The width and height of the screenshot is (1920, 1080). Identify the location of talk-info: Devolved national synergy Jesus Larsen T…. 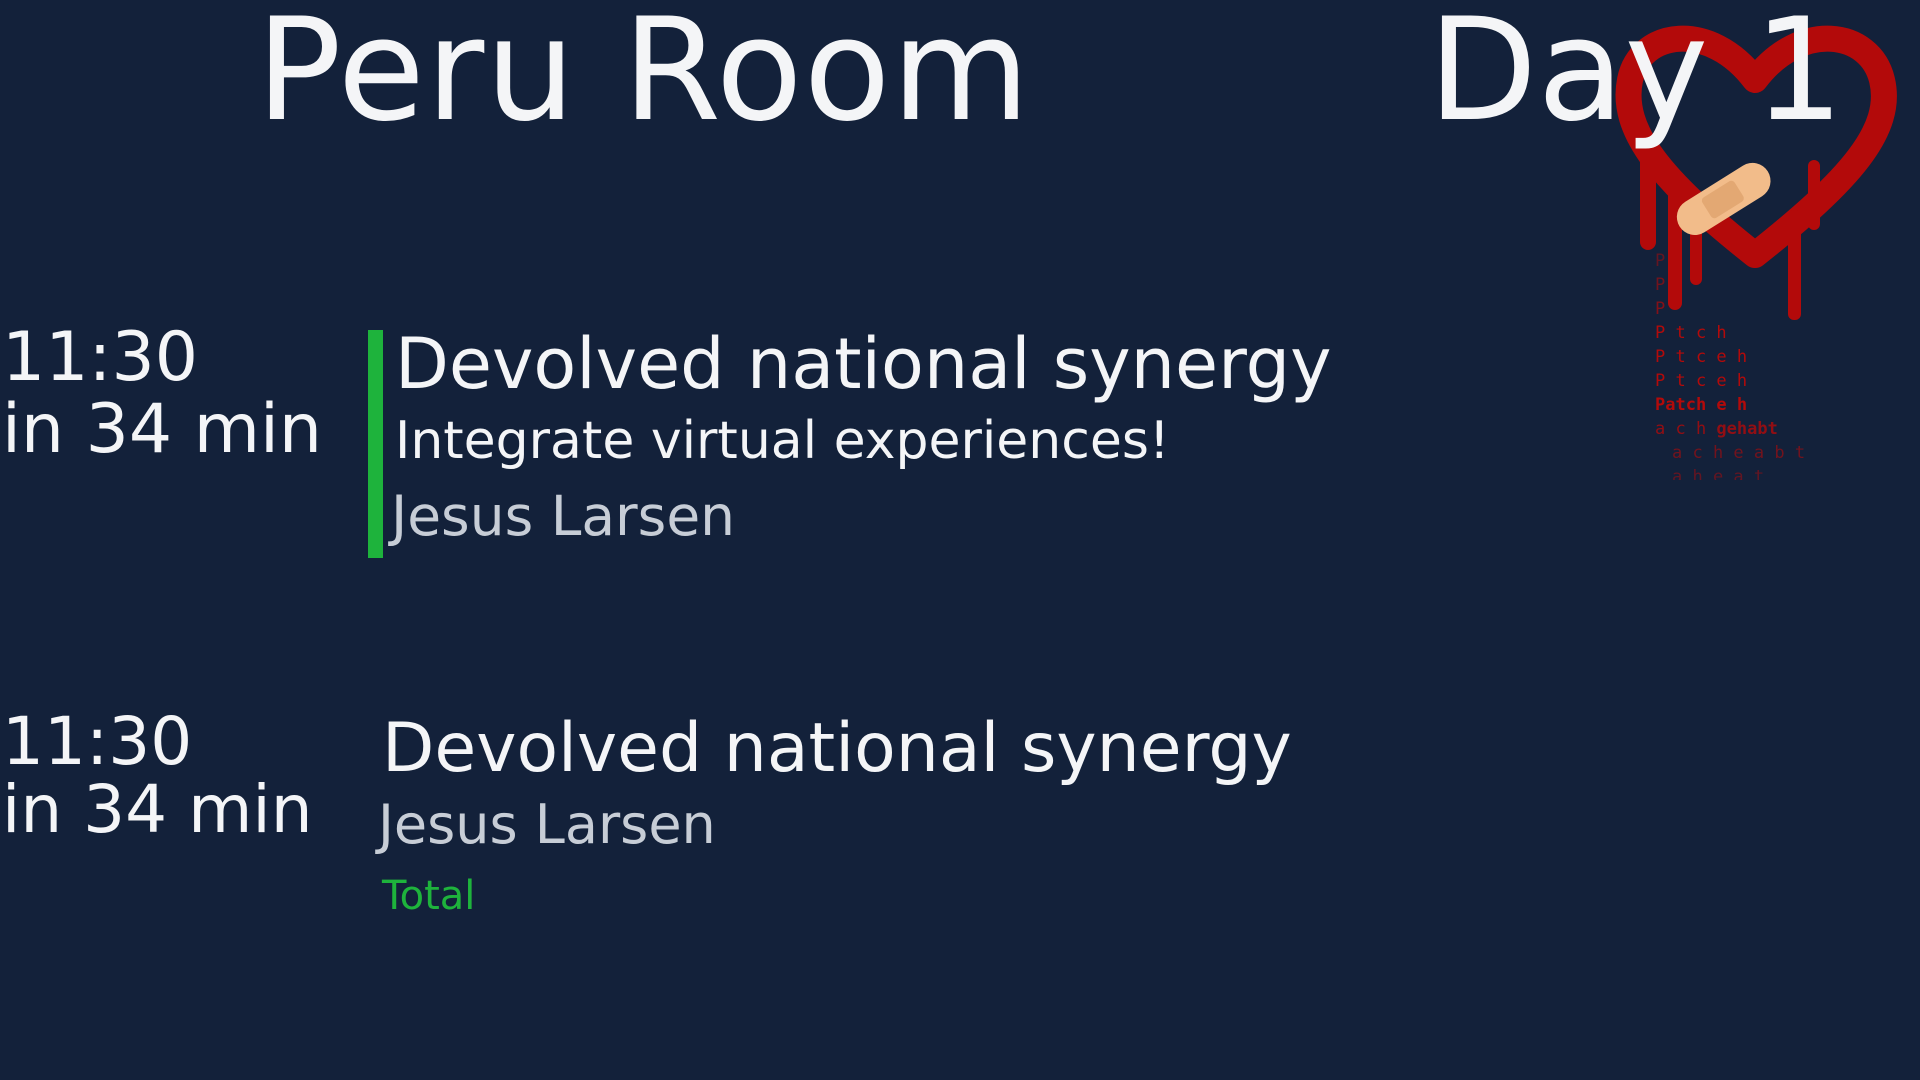
(835, 818).